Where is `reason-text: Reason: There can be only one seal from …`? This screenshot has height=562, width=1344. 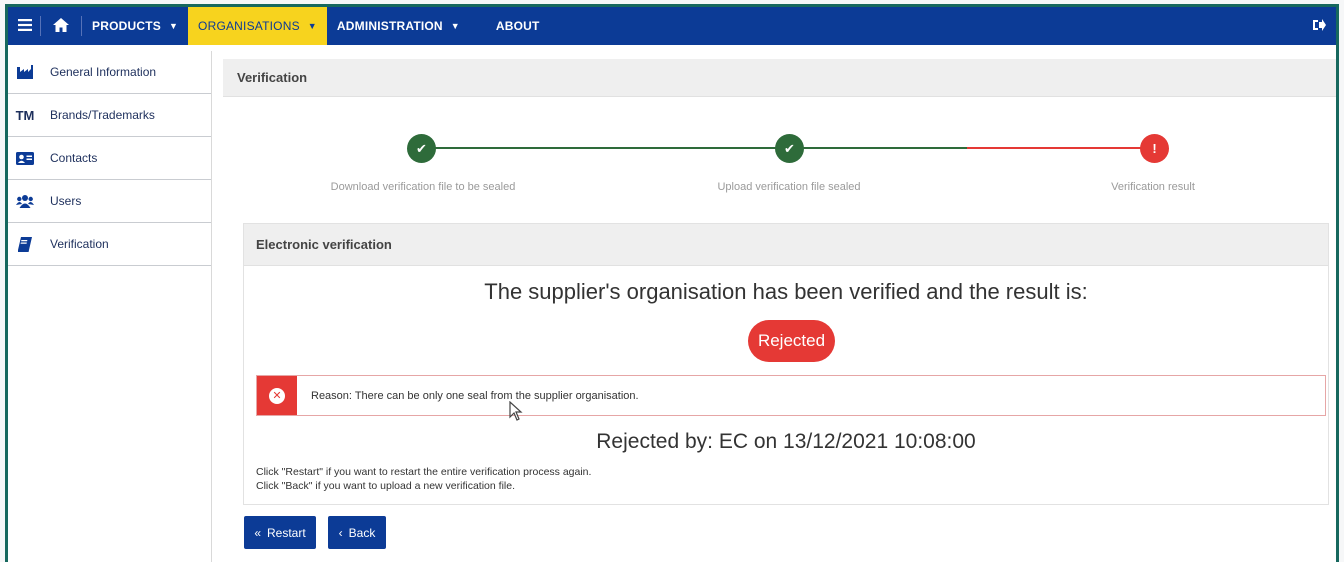
reason-text: Reason: There can be only one seal from … is located at coordinates (475, 395).